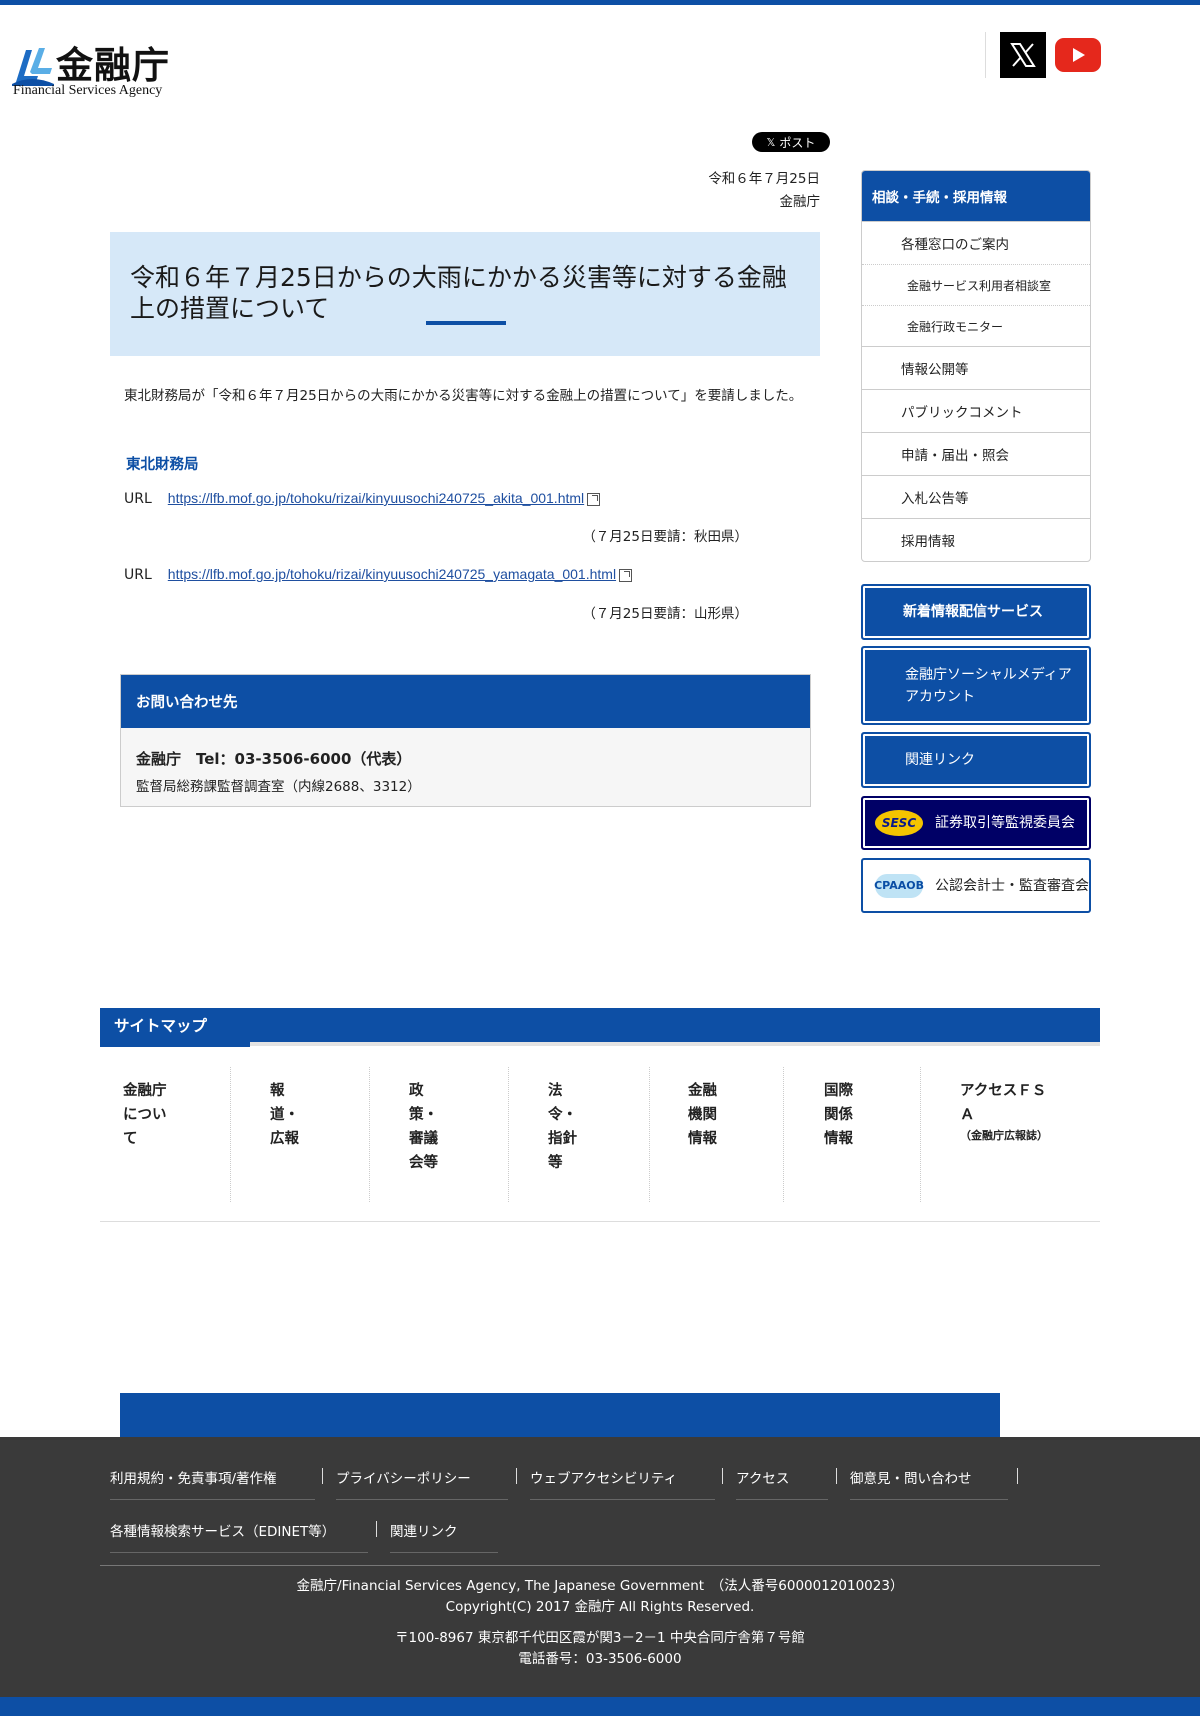  Describe the element at coordinates (976, 685) in the screenshot. I see `social-media-button: 金融庁ソーシャルメディア アカウント` at that location.